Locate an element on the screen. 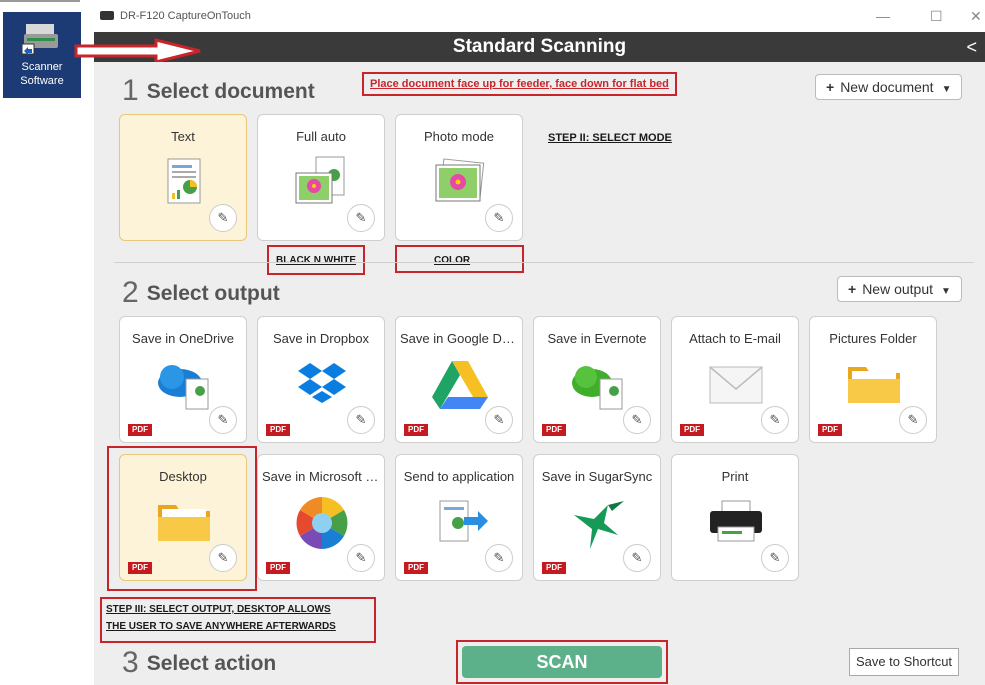 Image resolution: width=985 pixels, height=685 pixels. send-app-icon is located at coordinates (463, 521).